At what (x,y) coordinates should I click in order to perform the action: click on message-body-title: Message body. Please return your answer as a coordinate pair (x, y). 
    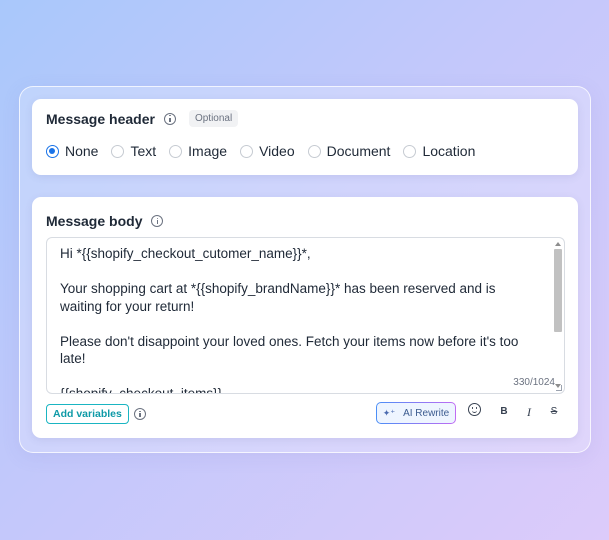
    Looking at the image, I should click on (94, 221).